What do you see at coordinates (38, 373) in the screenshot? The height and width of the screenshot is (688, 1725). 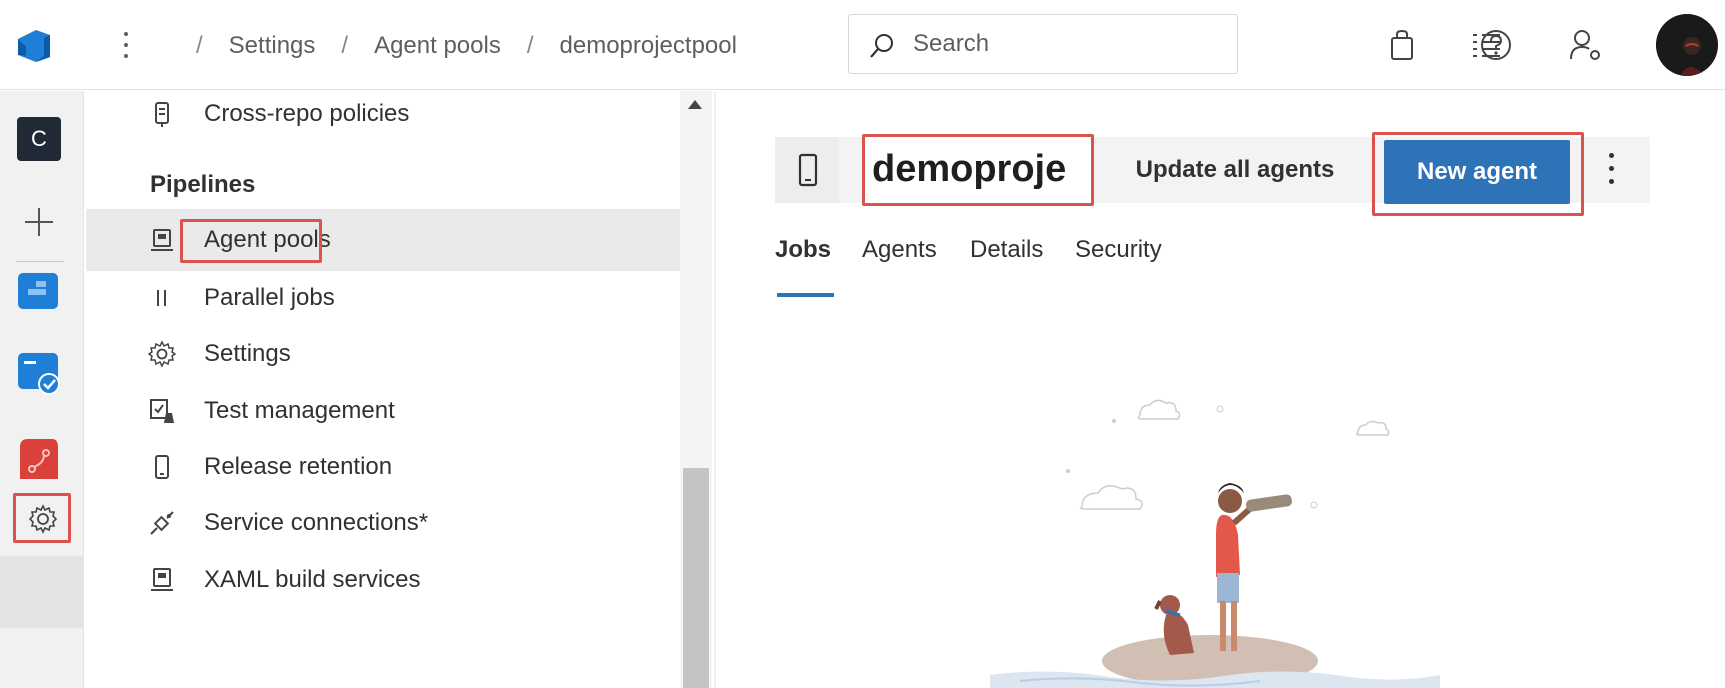 I see `test-plans-icon` at bounding box center [38, 373].